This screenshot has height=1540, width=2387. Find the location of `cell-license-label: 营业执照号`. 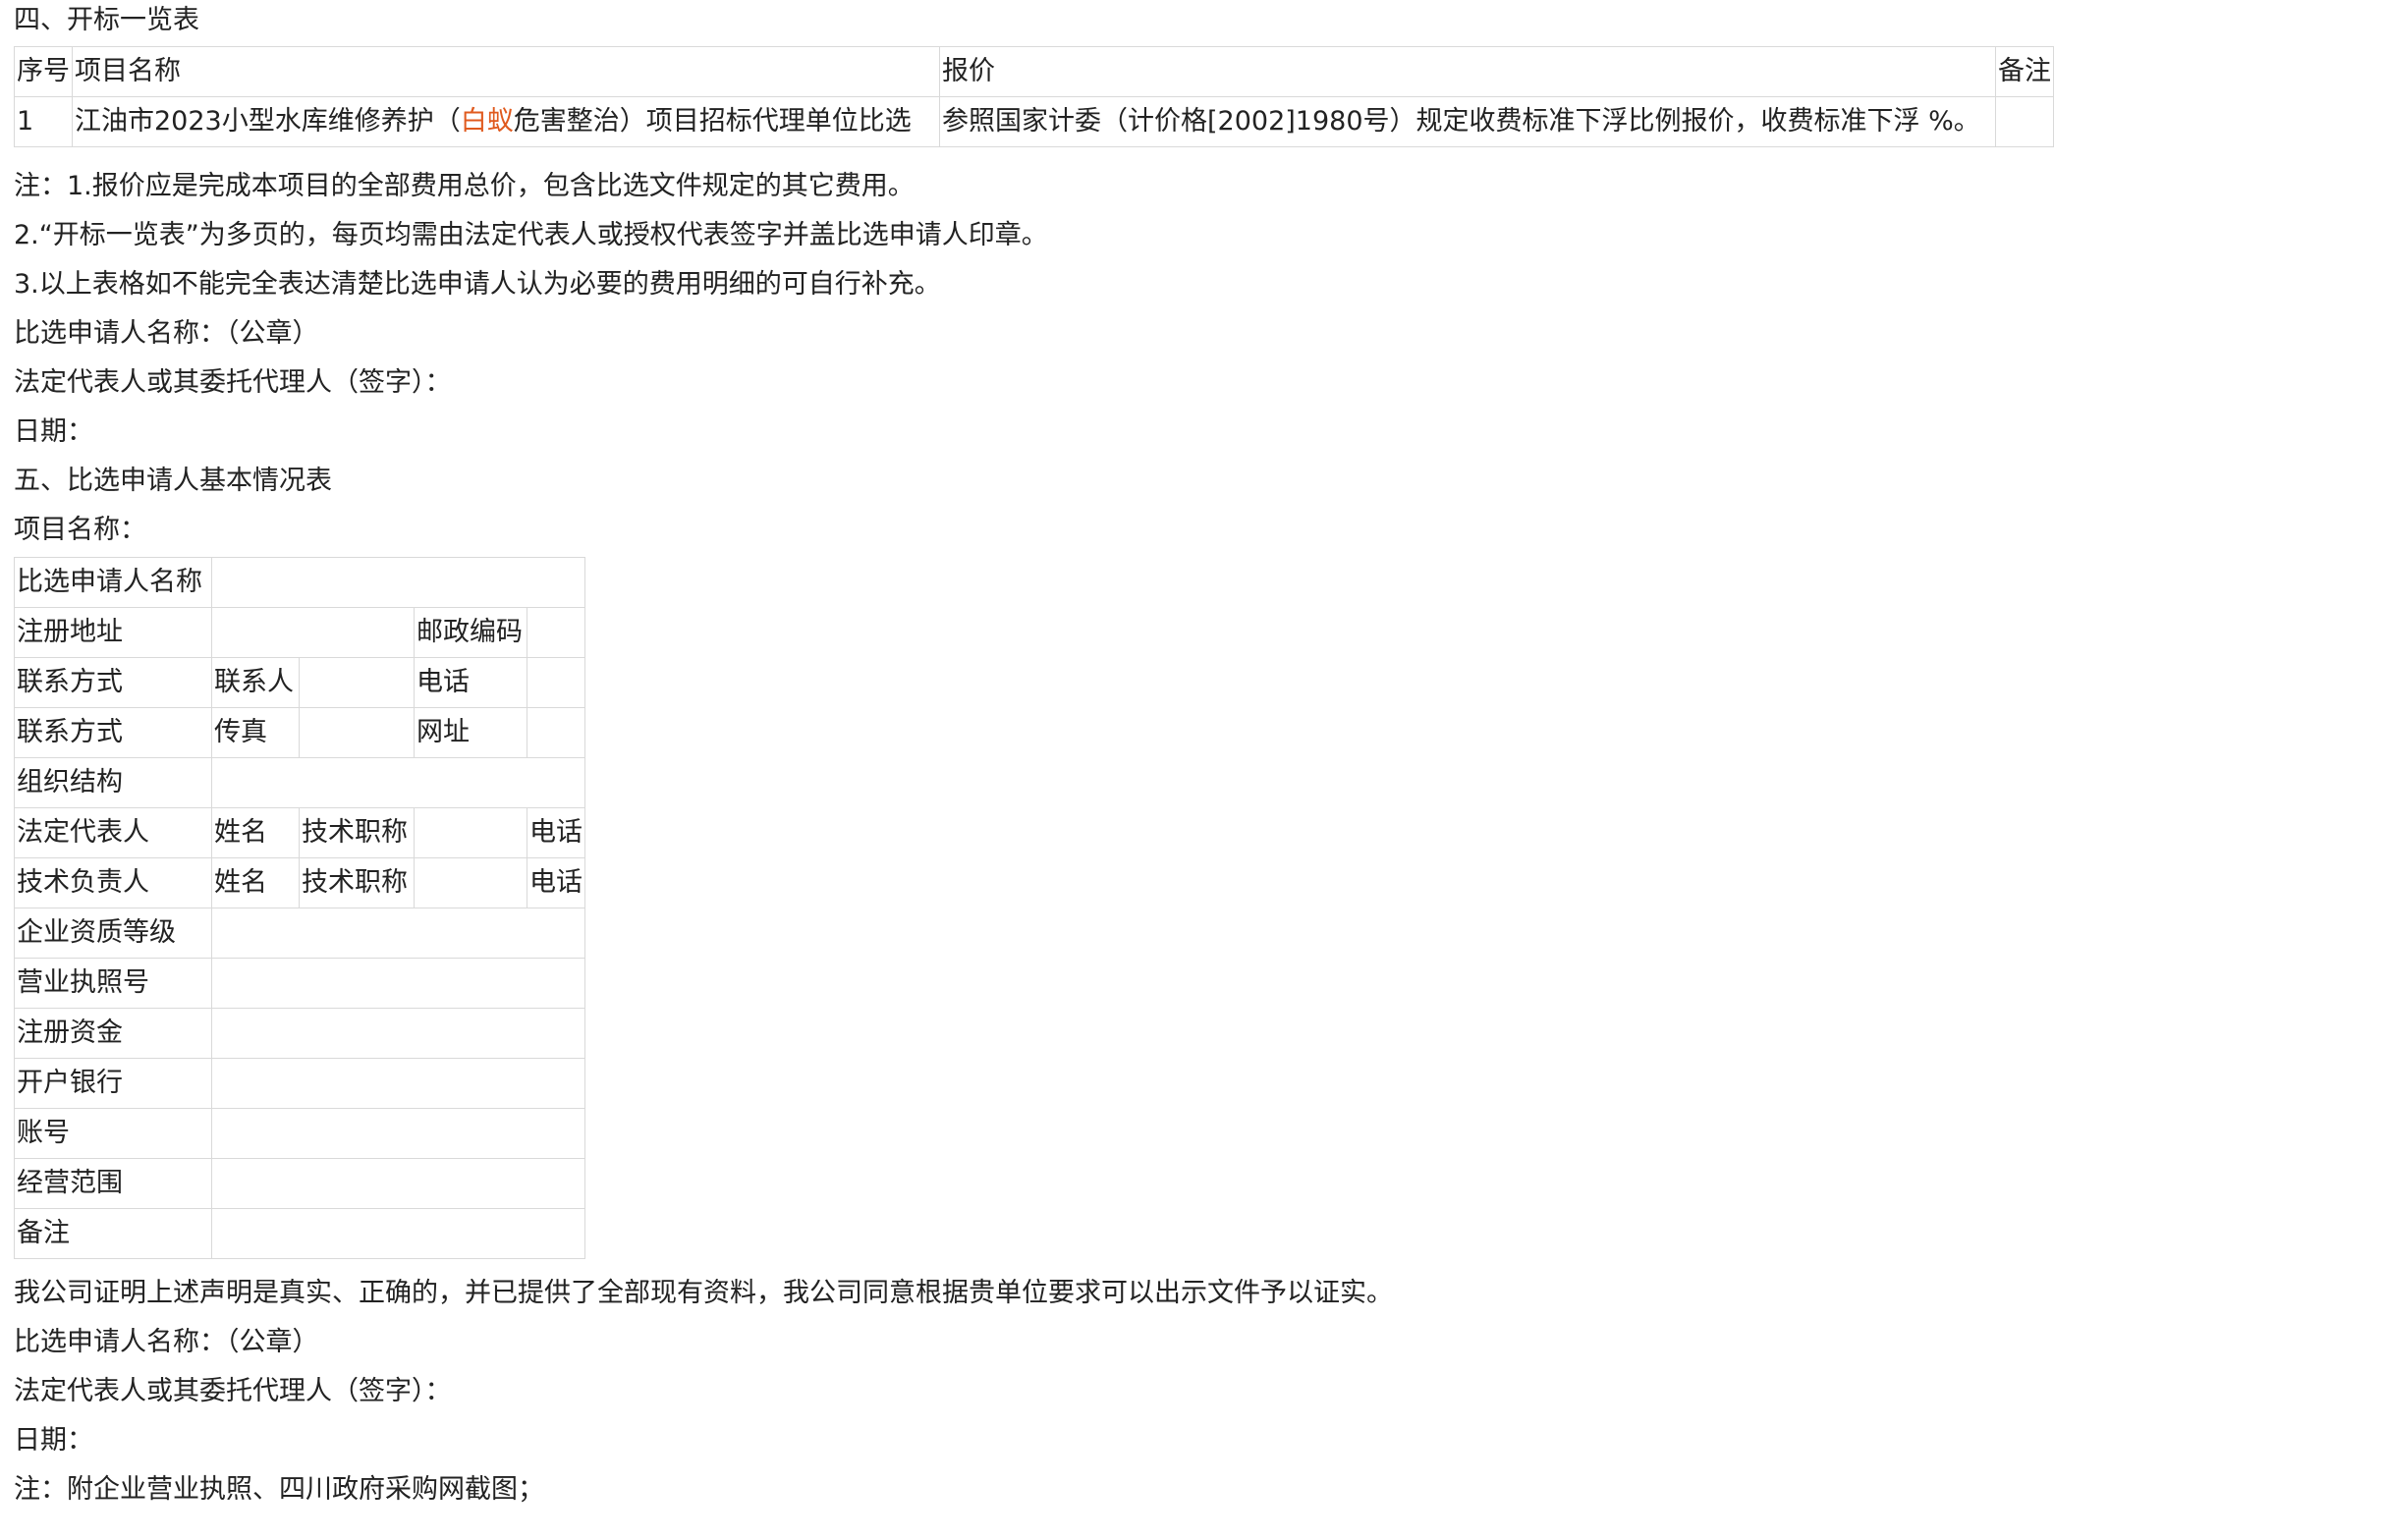

cell-license-label: 营业执照号 is located at coordinates (113, 983).